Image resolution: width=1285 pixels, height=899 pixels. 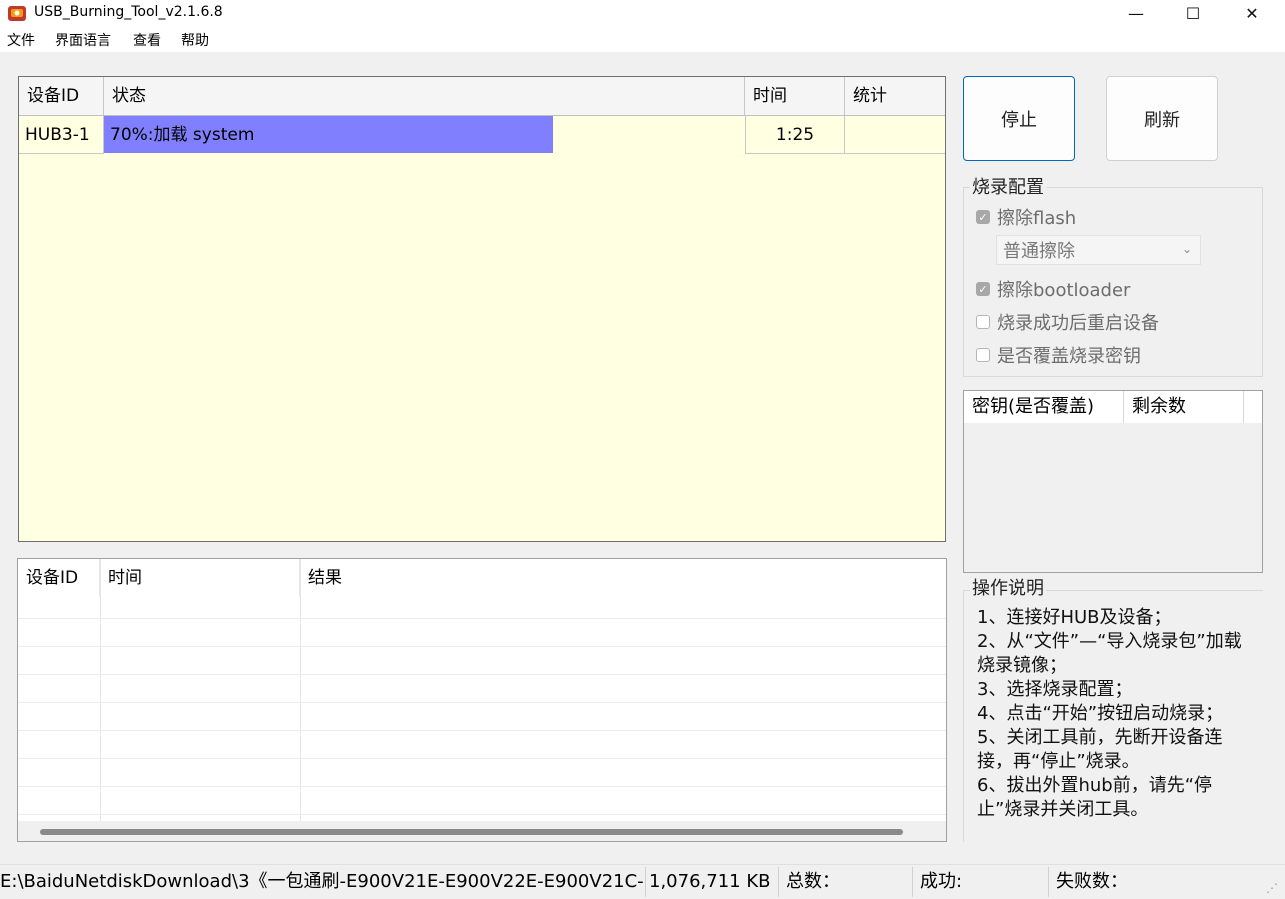 What do you see at coordinates (147, 41) in the screenshot?
I see `menu-view: 查看` at bounding box center [147, 41].